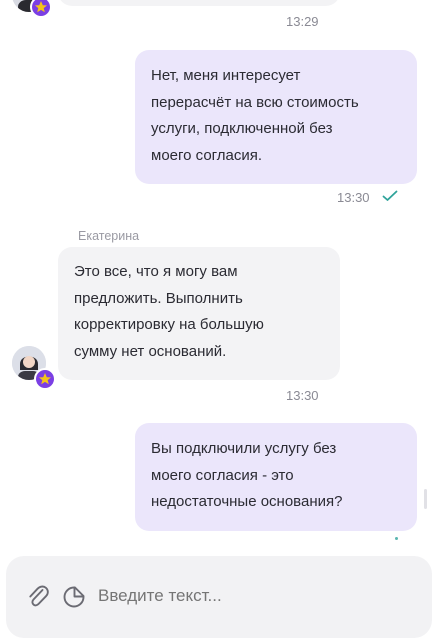 The height and width of the screenshot is (641, 435). Describe the element at coordinates (390, 195) in the screenshot. I see `double-check-icon` at that location.